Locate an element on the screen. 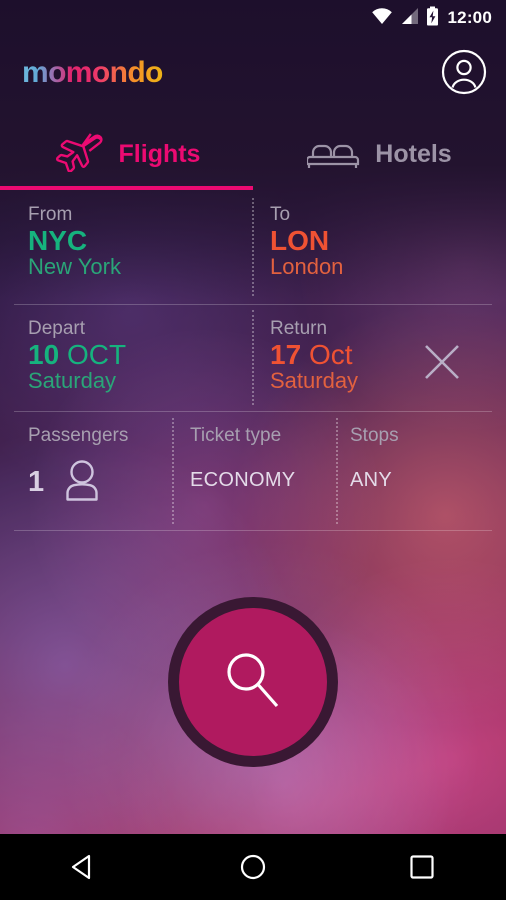  return-date: 17 Oct is located at coordinates (314, 354).